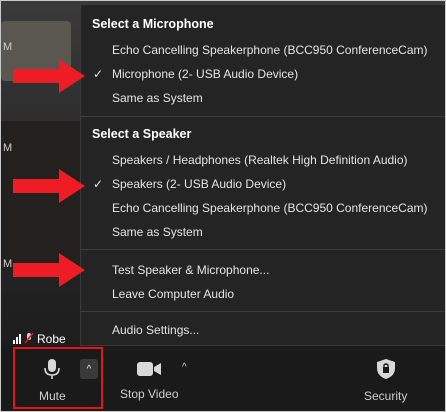  Describe the element at coordinates (386, 396) in the screenshot. I see `security-label: Security` at that location.